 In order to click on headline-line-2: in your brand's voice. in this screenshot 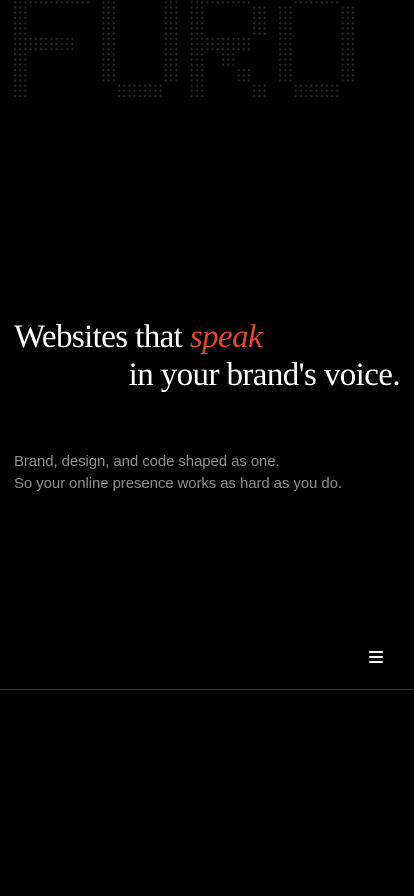, I will do `click(264, 375)`.